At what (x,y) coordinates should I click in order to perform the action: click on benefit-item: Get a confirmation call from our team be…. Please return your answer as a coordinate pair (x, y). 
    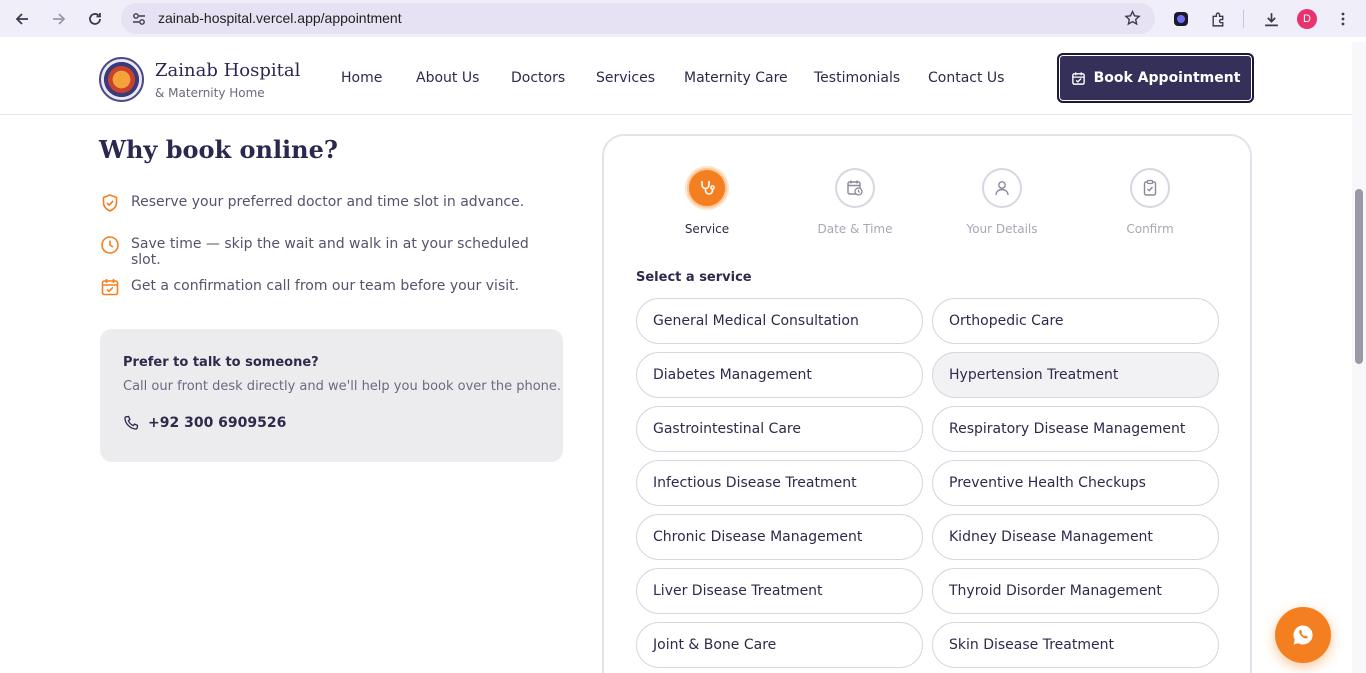
    Looking at the image, I should click on (330, 289).